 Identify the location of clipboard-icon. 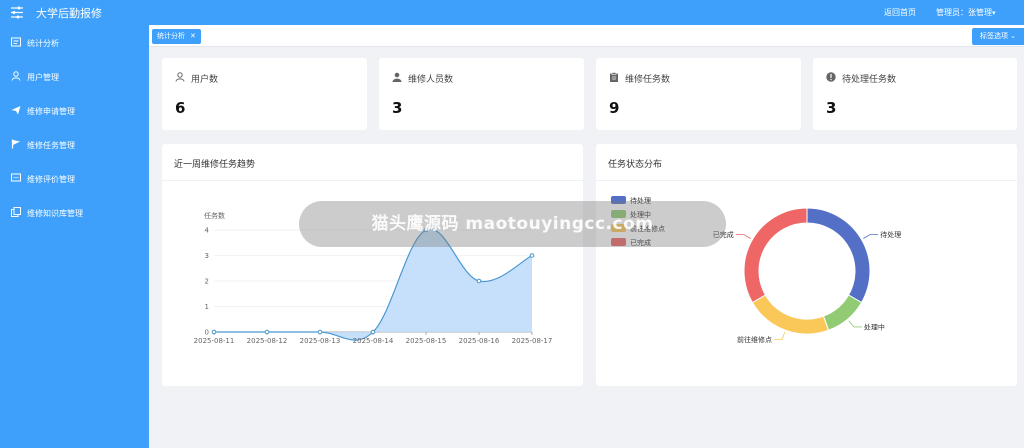
(614, 77).